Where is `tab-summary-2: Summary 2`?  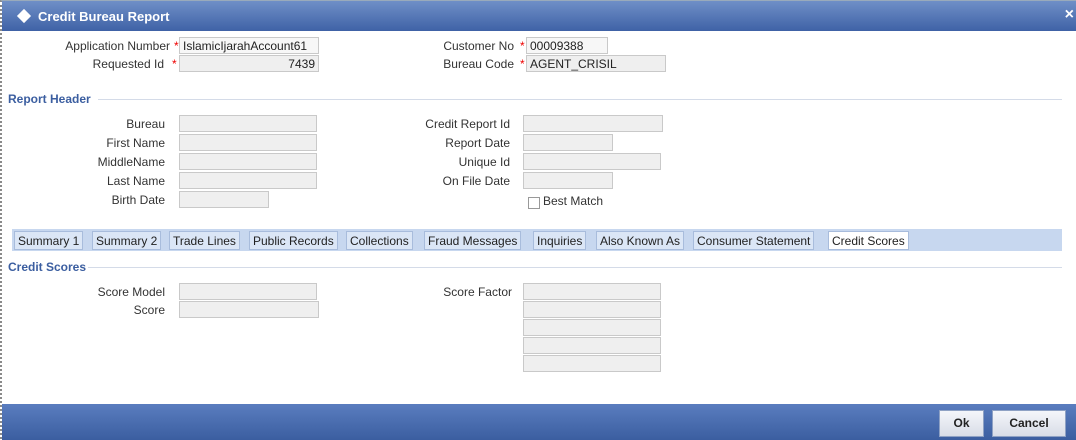 tab-summary-2: Summary 2 is located at coordinates (127, 240).